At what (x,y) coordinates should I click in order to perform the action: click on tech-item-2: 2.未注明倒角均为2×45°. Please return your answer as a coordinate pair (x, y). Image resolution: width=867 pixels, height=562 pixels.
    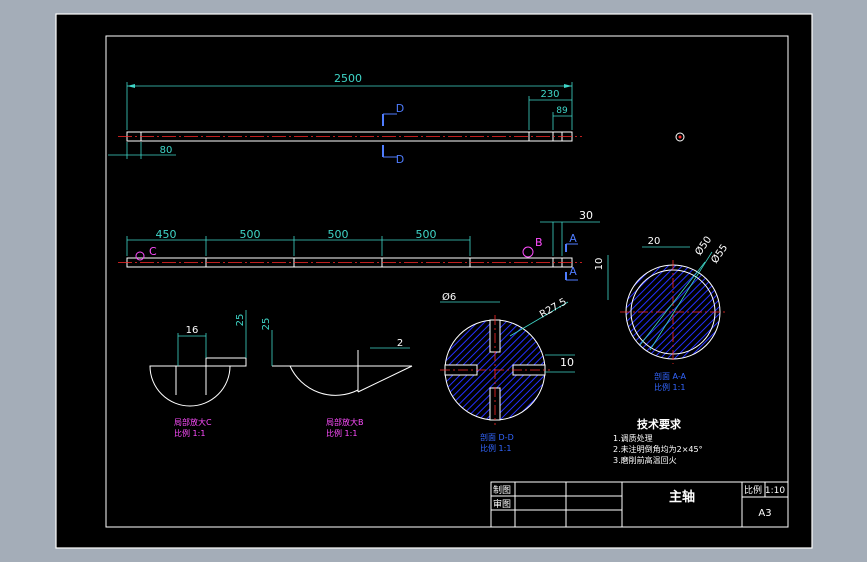
    Looking at the image, I should click on (658, 449).